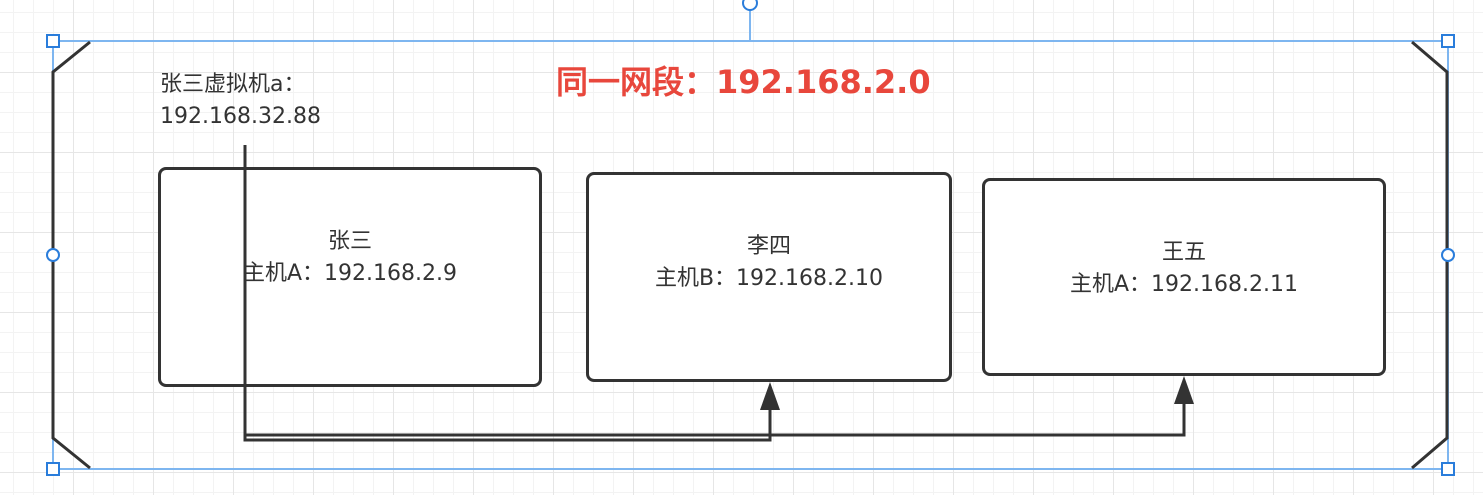  What do you see at coordinates (349, 241) in the screenshot?
I see `host-name: 张三` at bounding box center [349, 241].